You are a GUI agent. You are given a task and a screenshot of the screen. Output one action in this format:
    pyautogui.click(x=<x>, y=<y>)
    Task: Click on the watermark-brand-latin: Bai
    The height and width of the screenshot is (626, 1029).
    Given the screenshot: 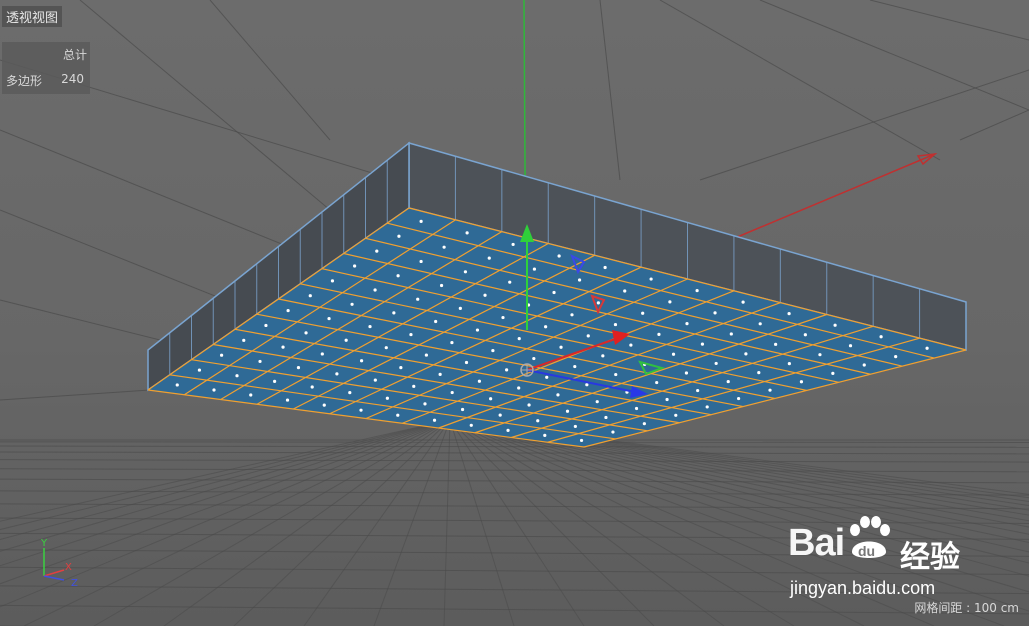 What is the action you would take?
    pyautogui.click(x=816, y=543)
    